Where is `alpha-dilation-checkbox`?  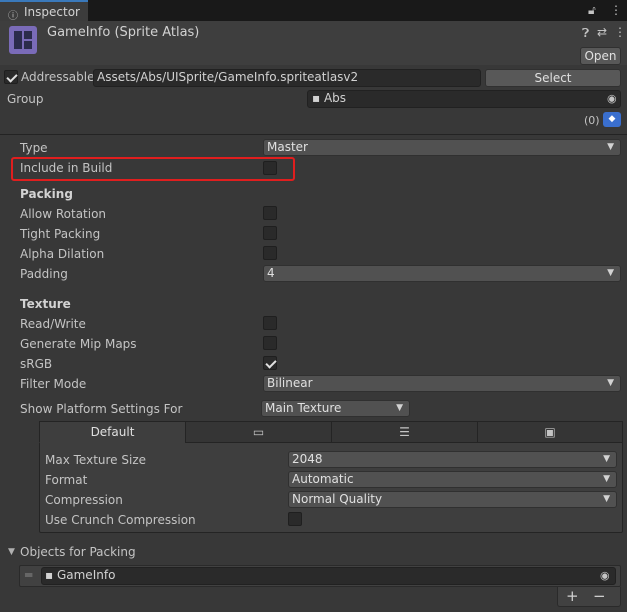
alpha-dilation-checkbox is located at coordinates (270, 253).